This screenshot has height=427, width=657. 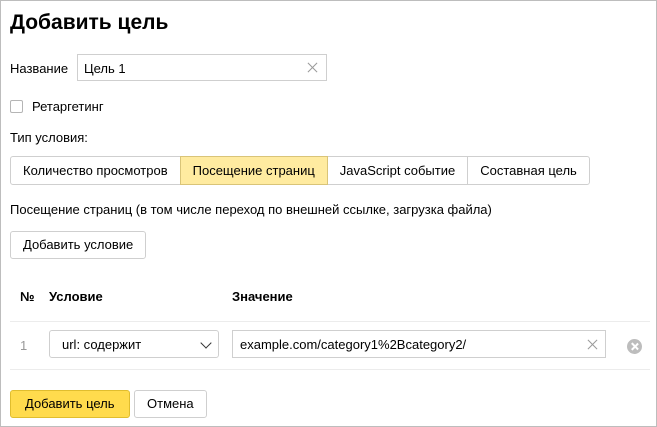 What do you see at coordinates (202, 67) in the screenshot?
I see `goal-name-input: Цель 1` at bounding box center [202, 67].